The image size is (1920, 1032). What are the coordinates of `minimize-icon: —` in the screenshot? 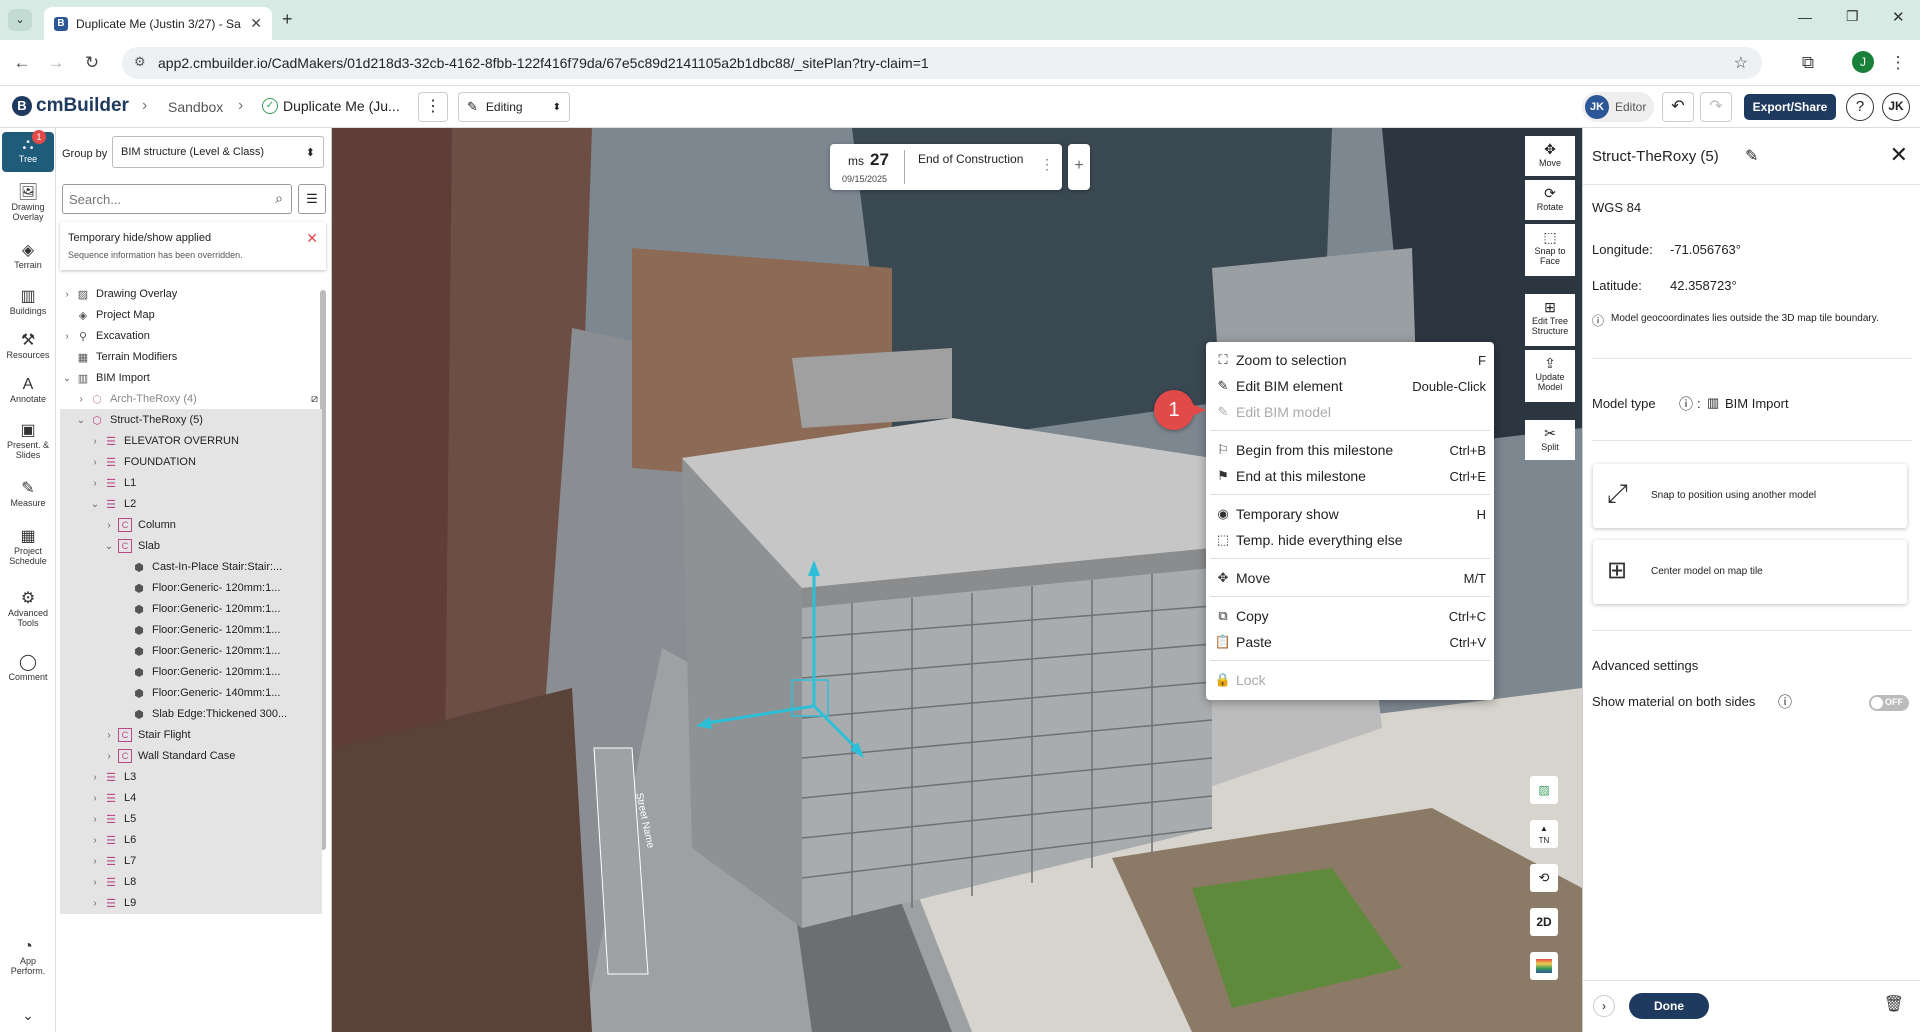 It's located at (1805, 17).